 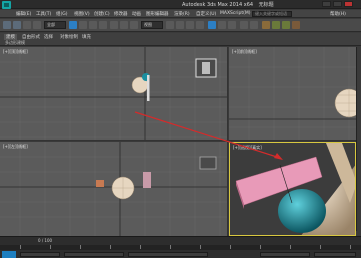 I want to click on menu-views: 视图(V), so click(x=82, y=14).